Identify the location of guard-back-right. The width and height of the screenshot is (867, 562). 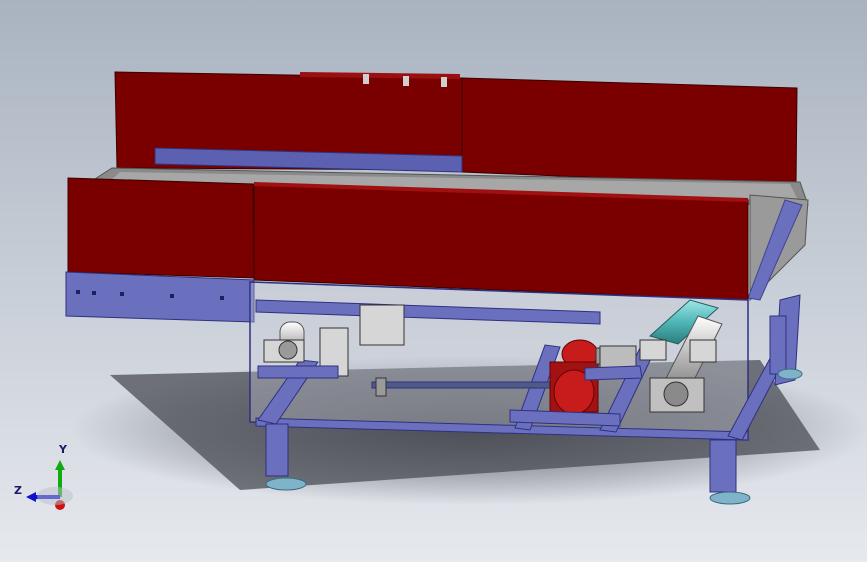
(629, 132).